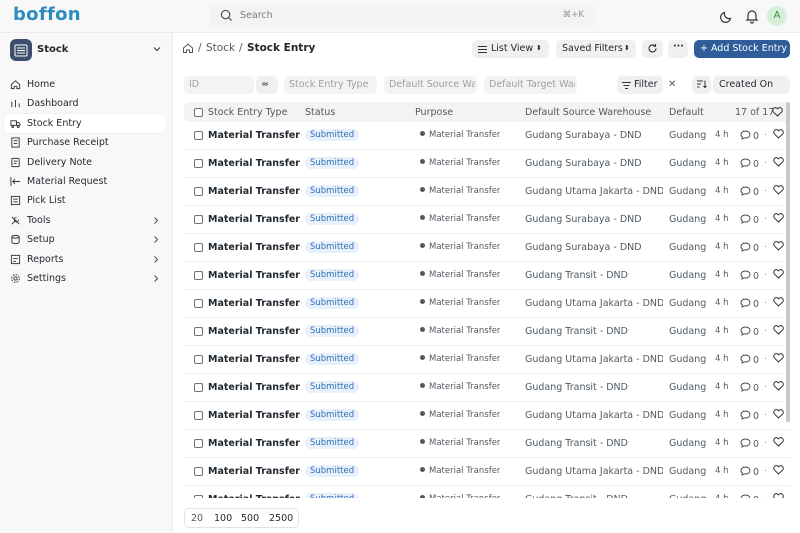 The width and height of the screenshot is (800, 533). I want to click on moon-icon, so click(727, 16).